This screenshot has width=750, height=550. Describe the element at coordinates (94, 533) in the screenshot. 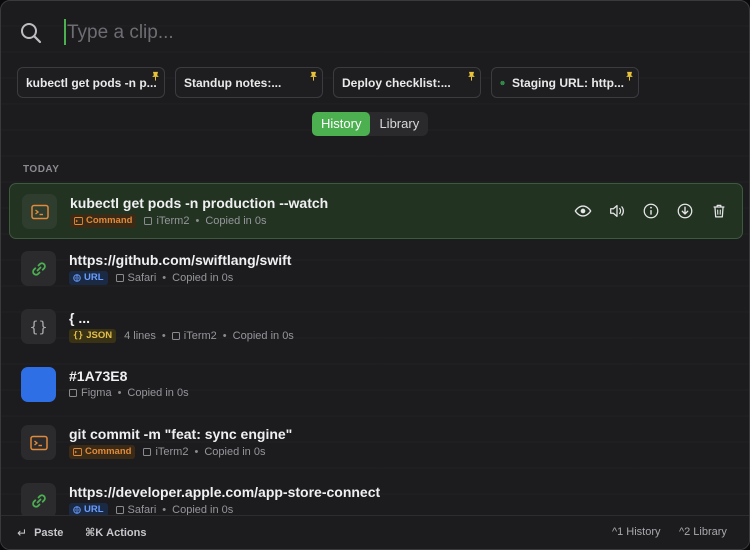

I see `actions-key: ⌘K` at that location.